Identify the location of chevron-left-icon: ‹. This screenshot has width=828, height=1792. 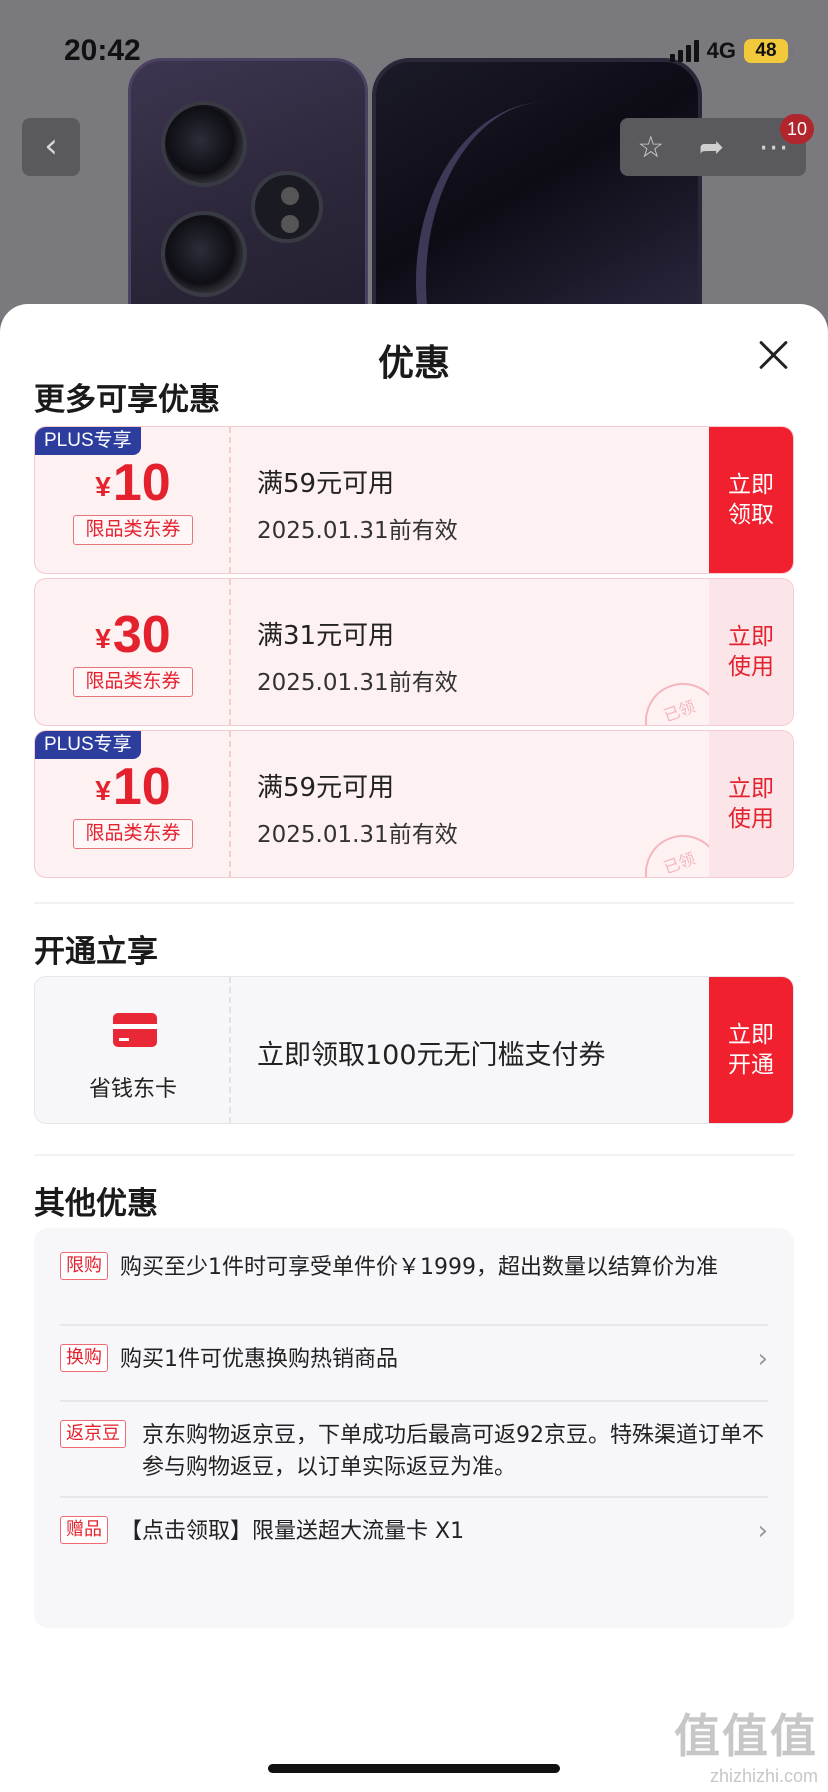
(51, 146).